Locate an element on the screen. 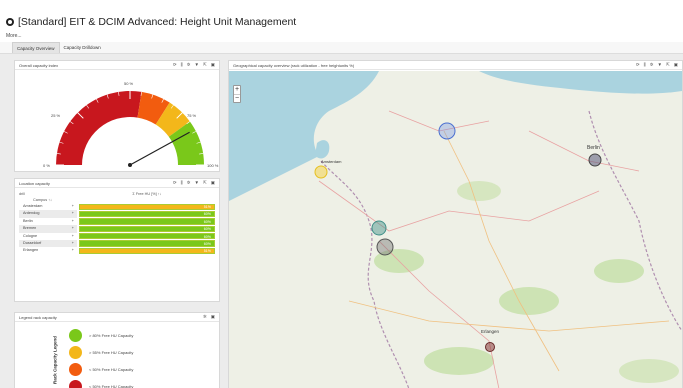  campus-name: Cologne is located at coordinates (30, 235).